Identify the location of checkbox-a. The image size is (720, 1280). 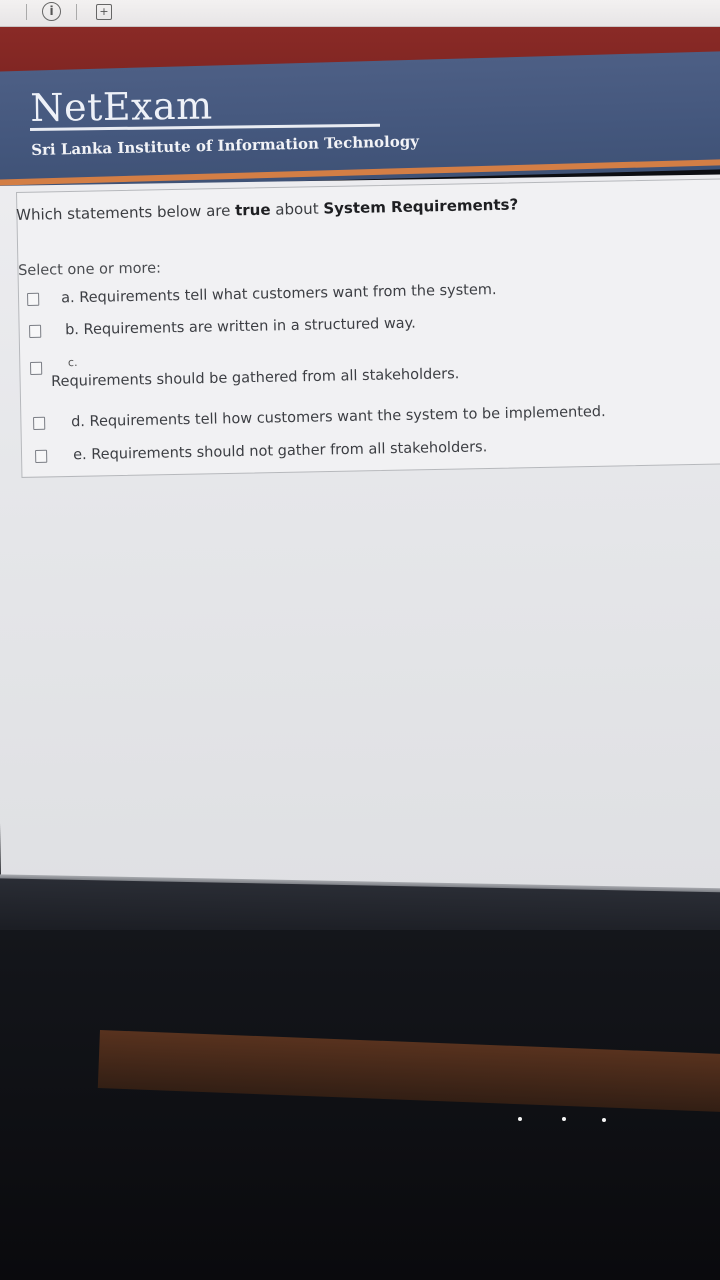
(33, 299).